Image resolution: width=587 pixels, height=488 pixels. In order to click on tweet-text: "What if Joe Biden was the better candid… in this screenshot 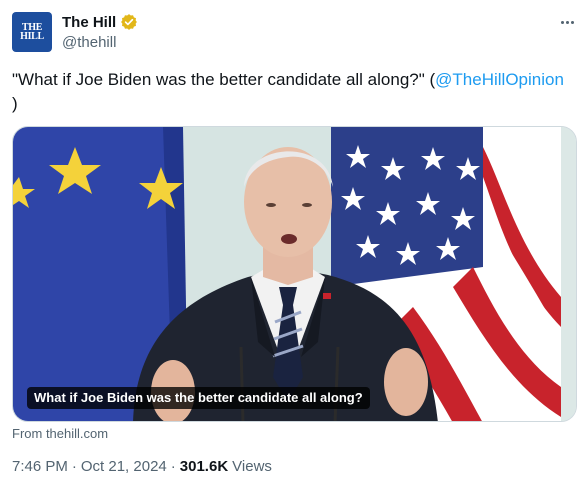, I will do `click(296, 92)`.